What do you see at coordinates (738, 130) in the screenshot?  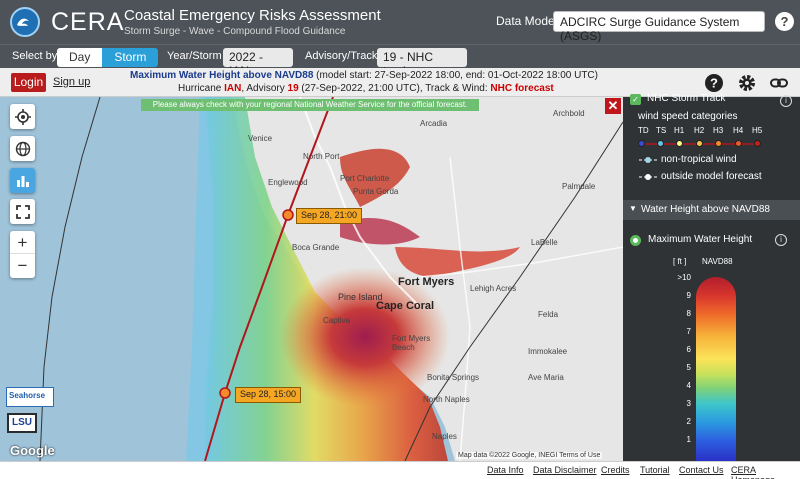 I see `category-label: H4` at bounding box center [738, 130].